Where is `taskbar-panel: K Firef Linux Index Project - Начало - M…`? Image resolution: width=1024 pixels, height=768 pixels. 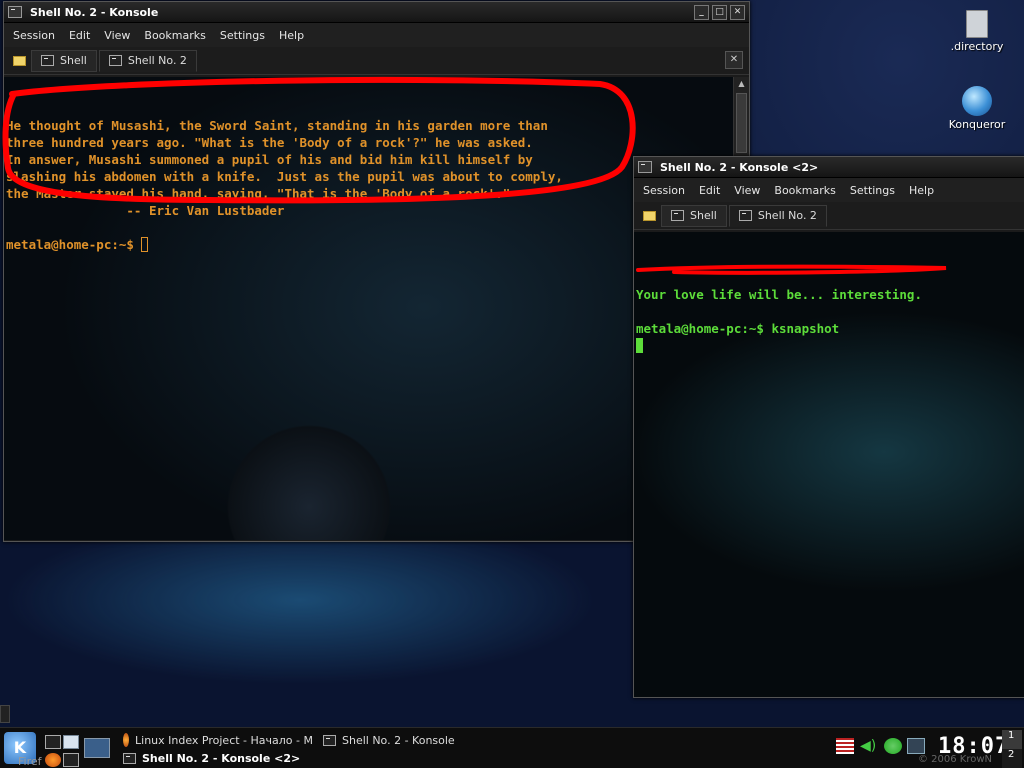
taskbar-panel: K Firef Linux Index Project - Начало - M… is located at coordinates (512, 747).